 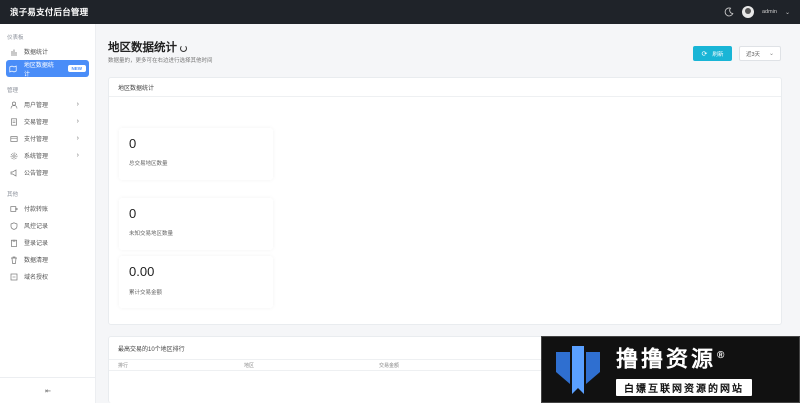 What do you see at coordinates (13, 172) in the screenshot?
I see `megaphone-icon` at bounding box center [13, 172].